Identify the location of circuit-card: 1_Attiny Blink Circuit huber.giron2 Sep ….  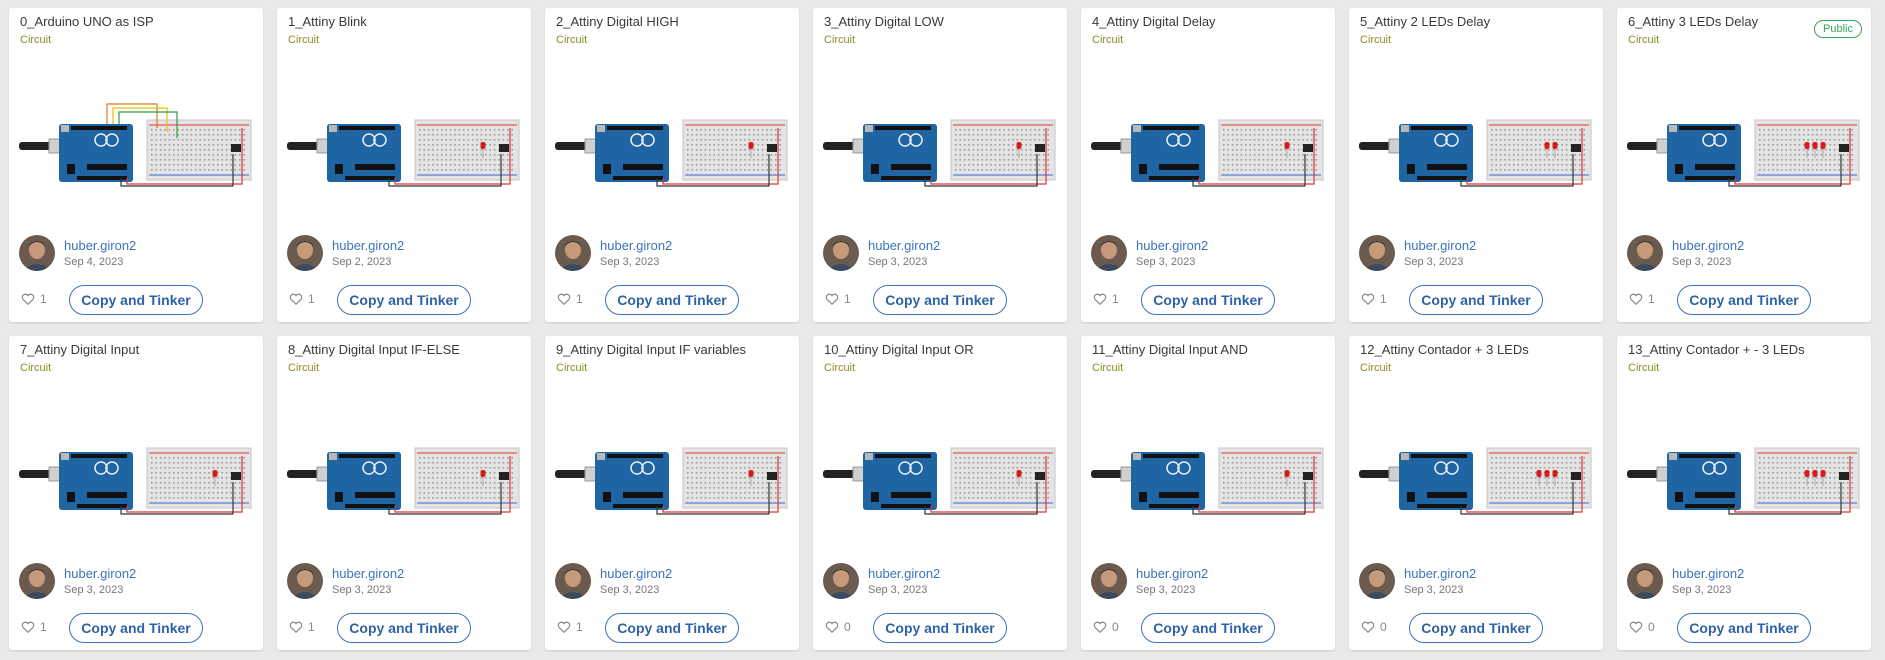
(404, 165).